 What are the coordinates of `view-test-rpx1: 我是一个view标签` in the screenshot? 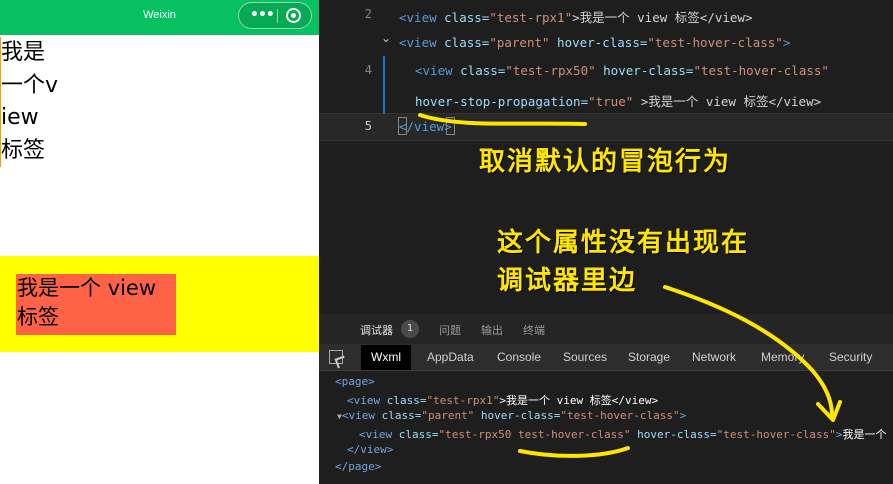 It's located at (30, 102).